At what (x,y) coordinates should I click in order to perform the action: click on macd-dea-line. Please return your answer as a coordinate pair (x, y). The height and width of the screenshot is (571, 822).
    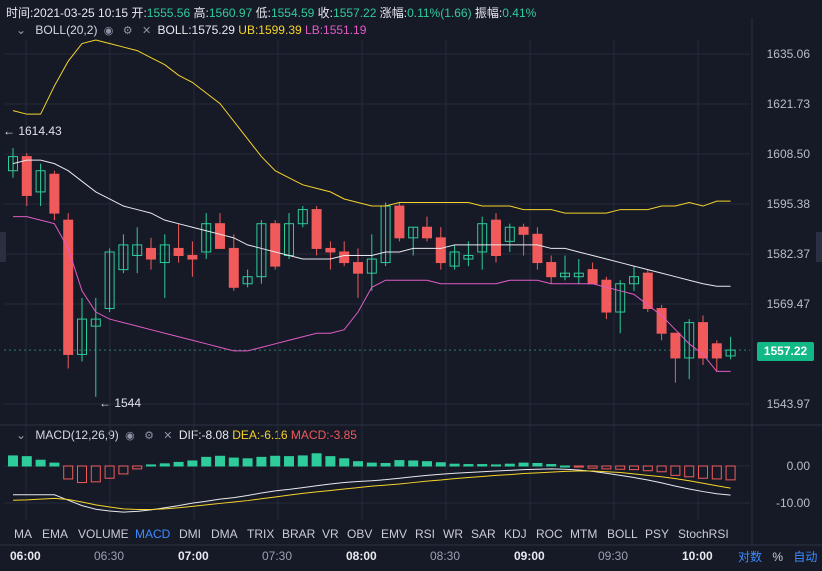
    Looking at the image, I should click on (371, 490).